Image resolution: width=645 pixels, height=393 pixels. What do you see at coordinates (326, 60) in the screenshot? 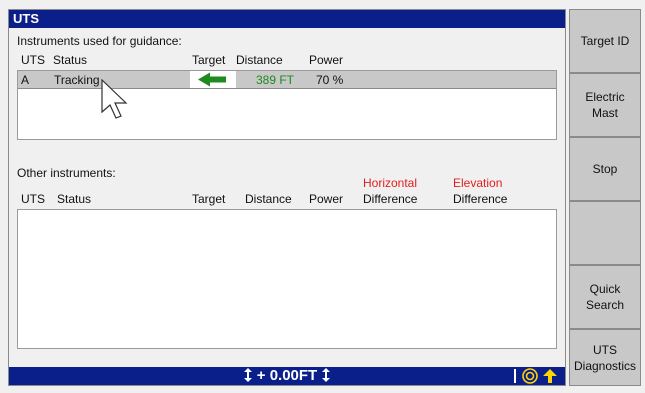
I see `guidance-col-power: Power` at bounding box center [326, 60].